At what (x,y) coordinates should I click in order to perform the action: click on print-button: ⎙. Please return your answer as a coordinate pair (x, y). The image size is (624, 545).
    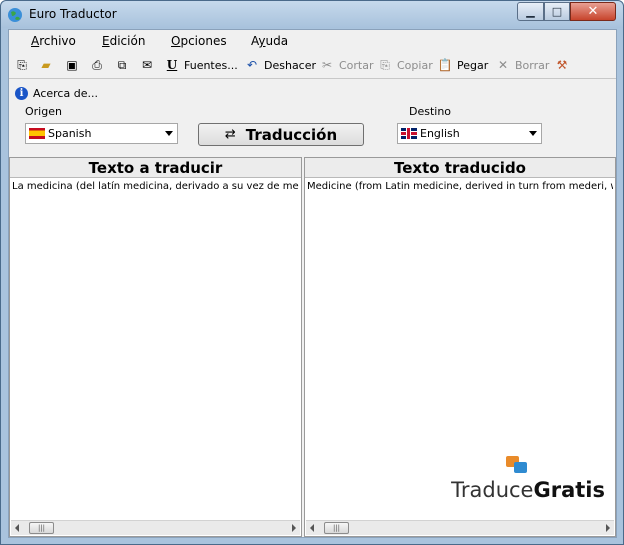
    Looking at the image, I should click on (97, 65).